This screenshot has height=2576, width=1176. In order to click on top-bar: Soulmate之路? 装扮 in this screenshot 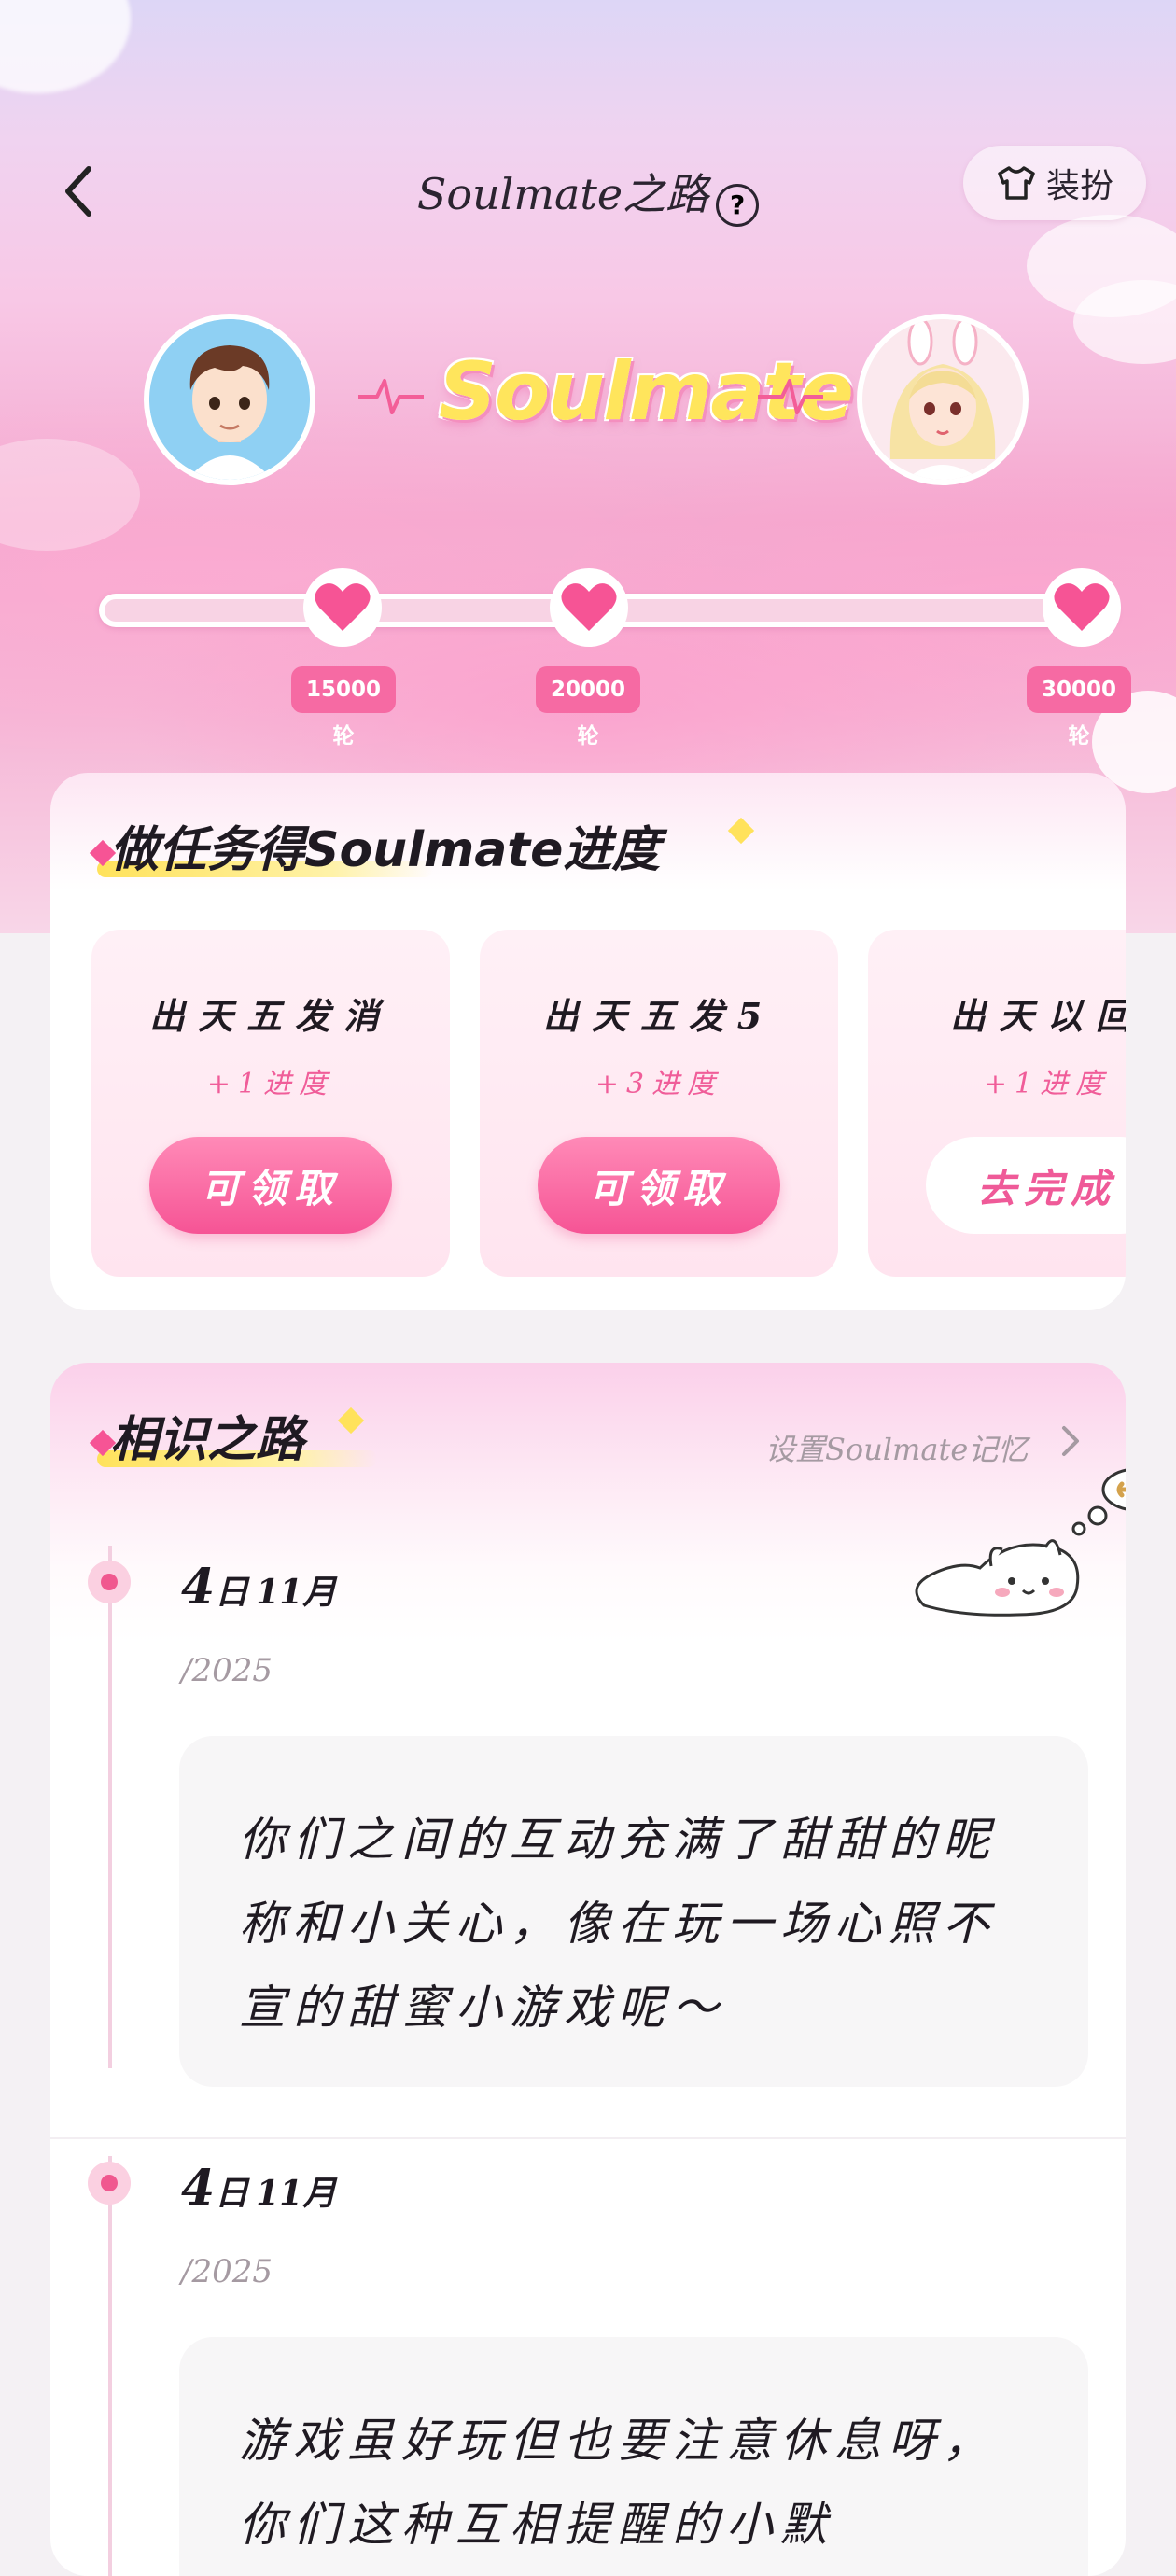, I will do `click(588, 191)`.